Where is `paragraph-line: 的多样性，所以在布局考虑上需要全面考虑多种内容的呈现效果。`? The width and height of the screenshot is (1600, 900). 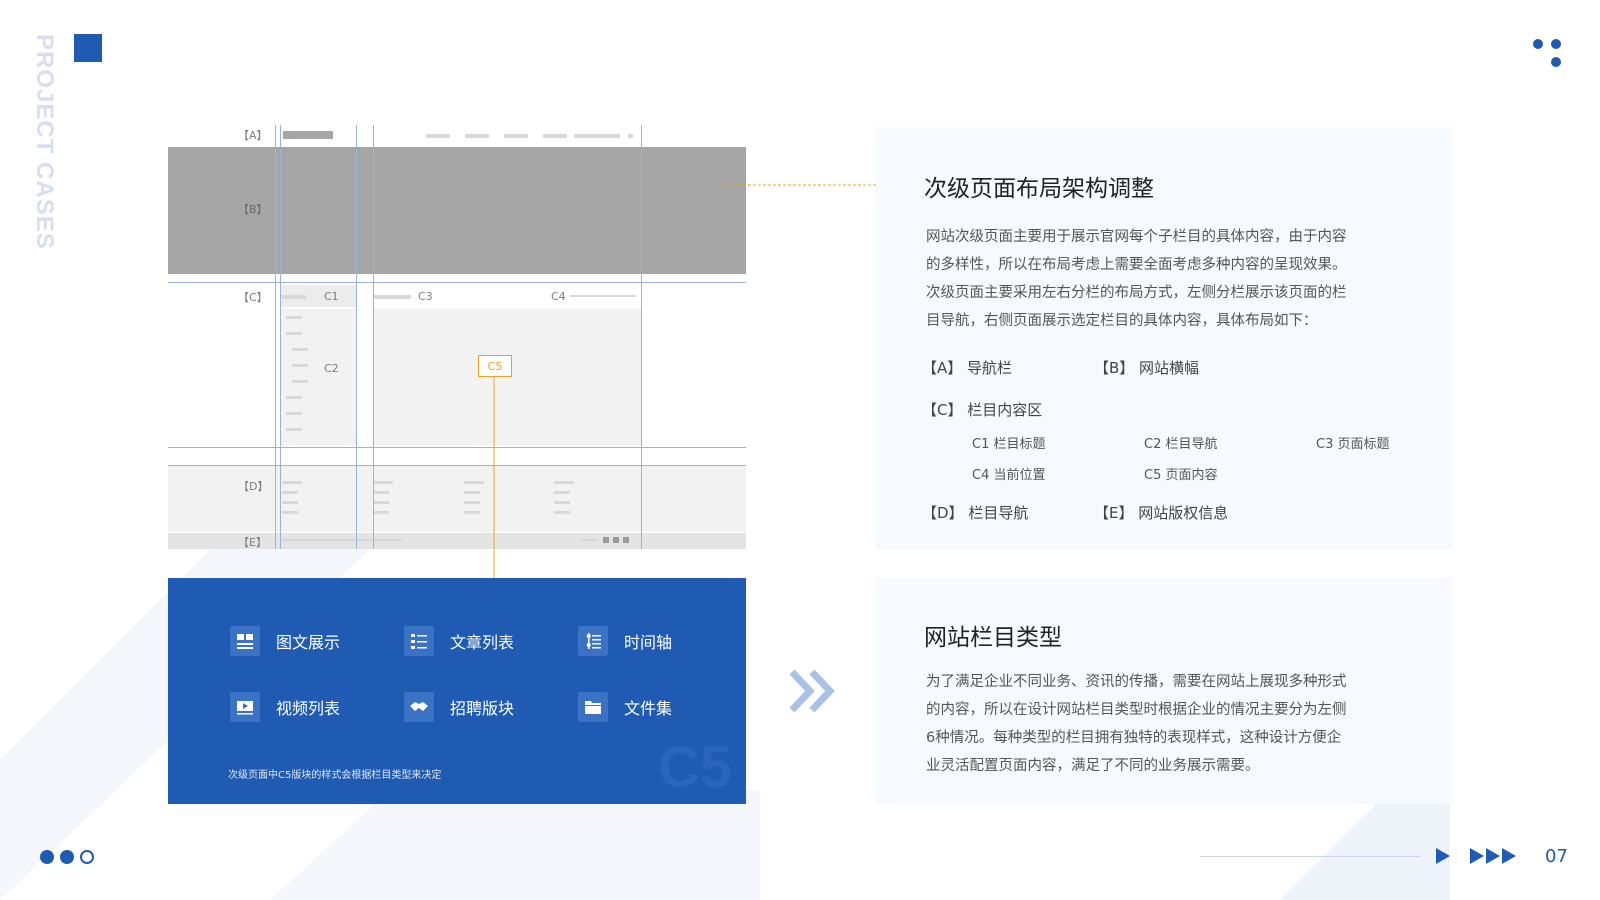 paragraph-line: 的多样性，所以在布局考虑上需要全面考虑多种内容的呈现效果。 is located at coordinates (1136, 265).